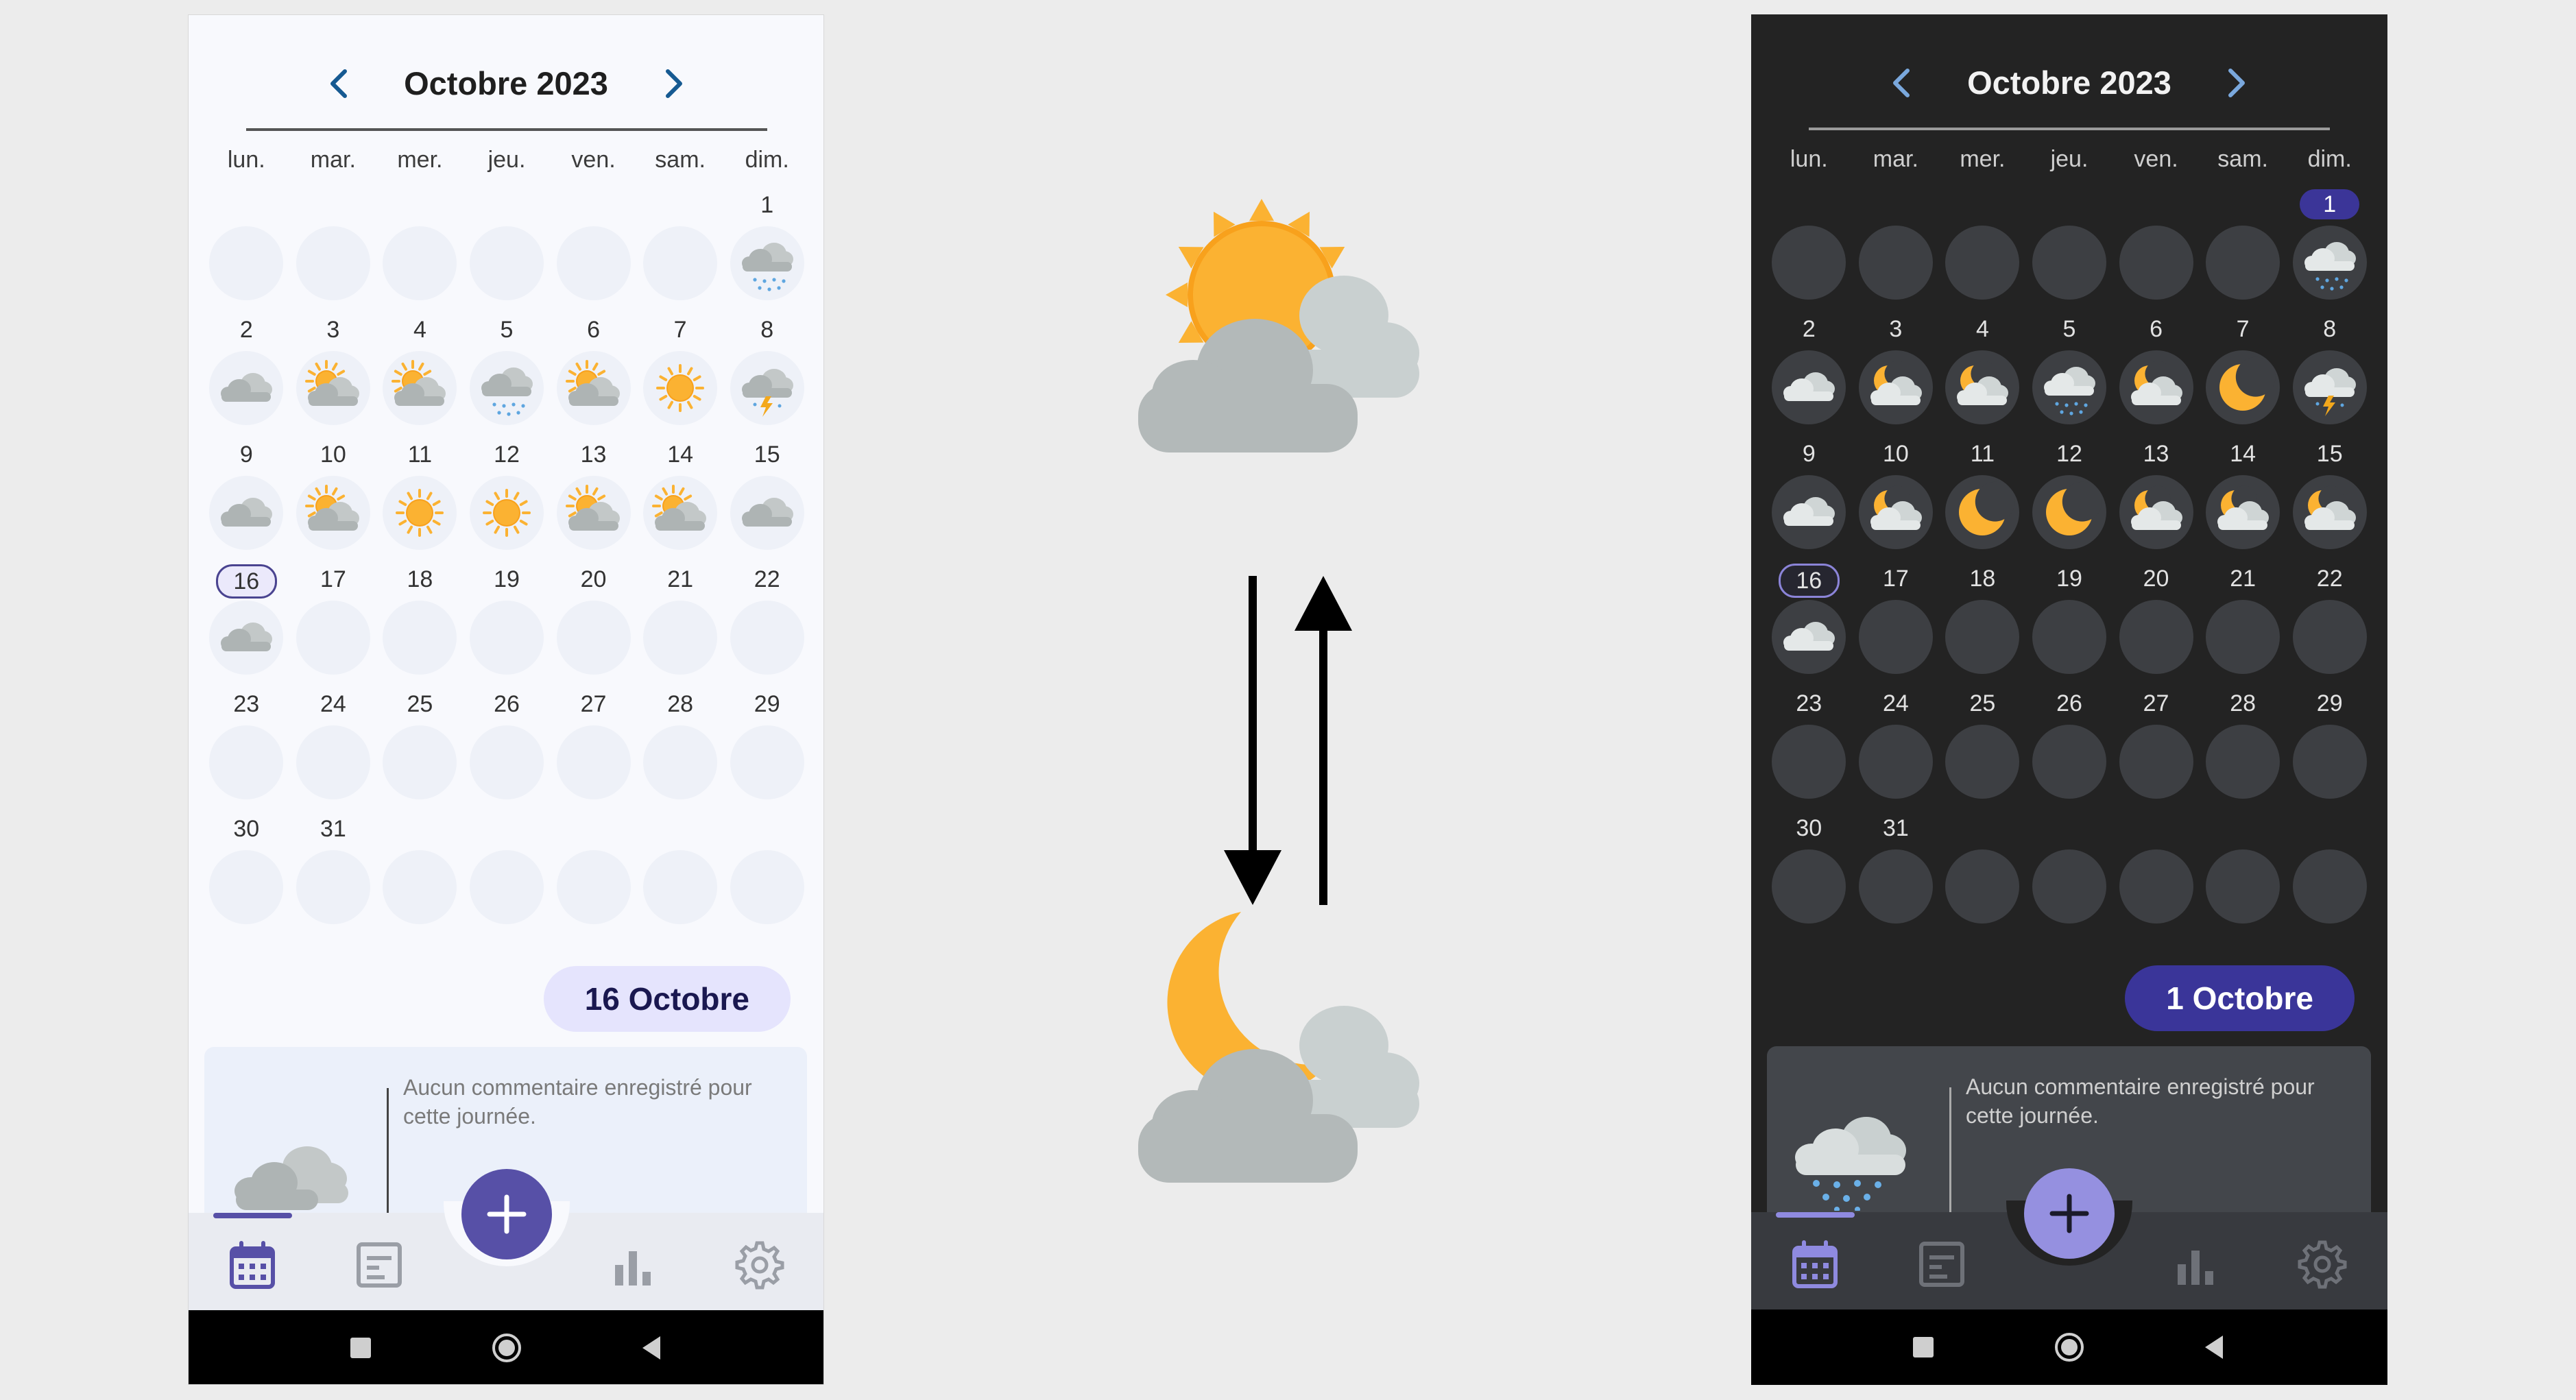  I want to click on day-number: 28, so click(681, 704).